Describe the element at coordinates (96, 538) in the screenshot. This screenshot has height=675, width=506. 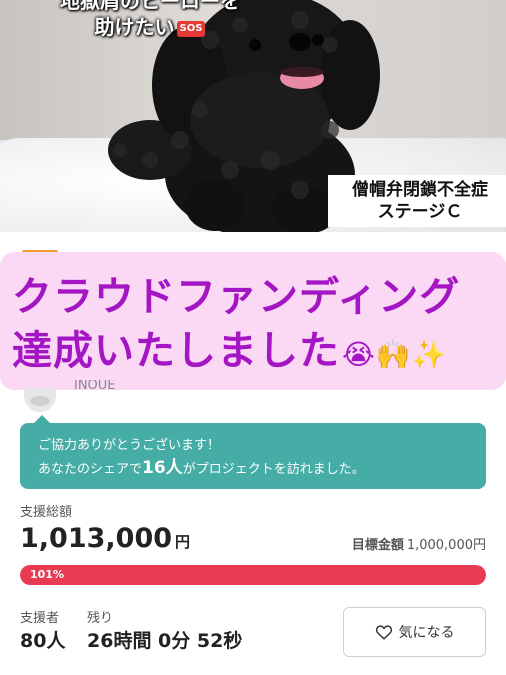
I see `total-amount-value: 1,013,000` at that location.